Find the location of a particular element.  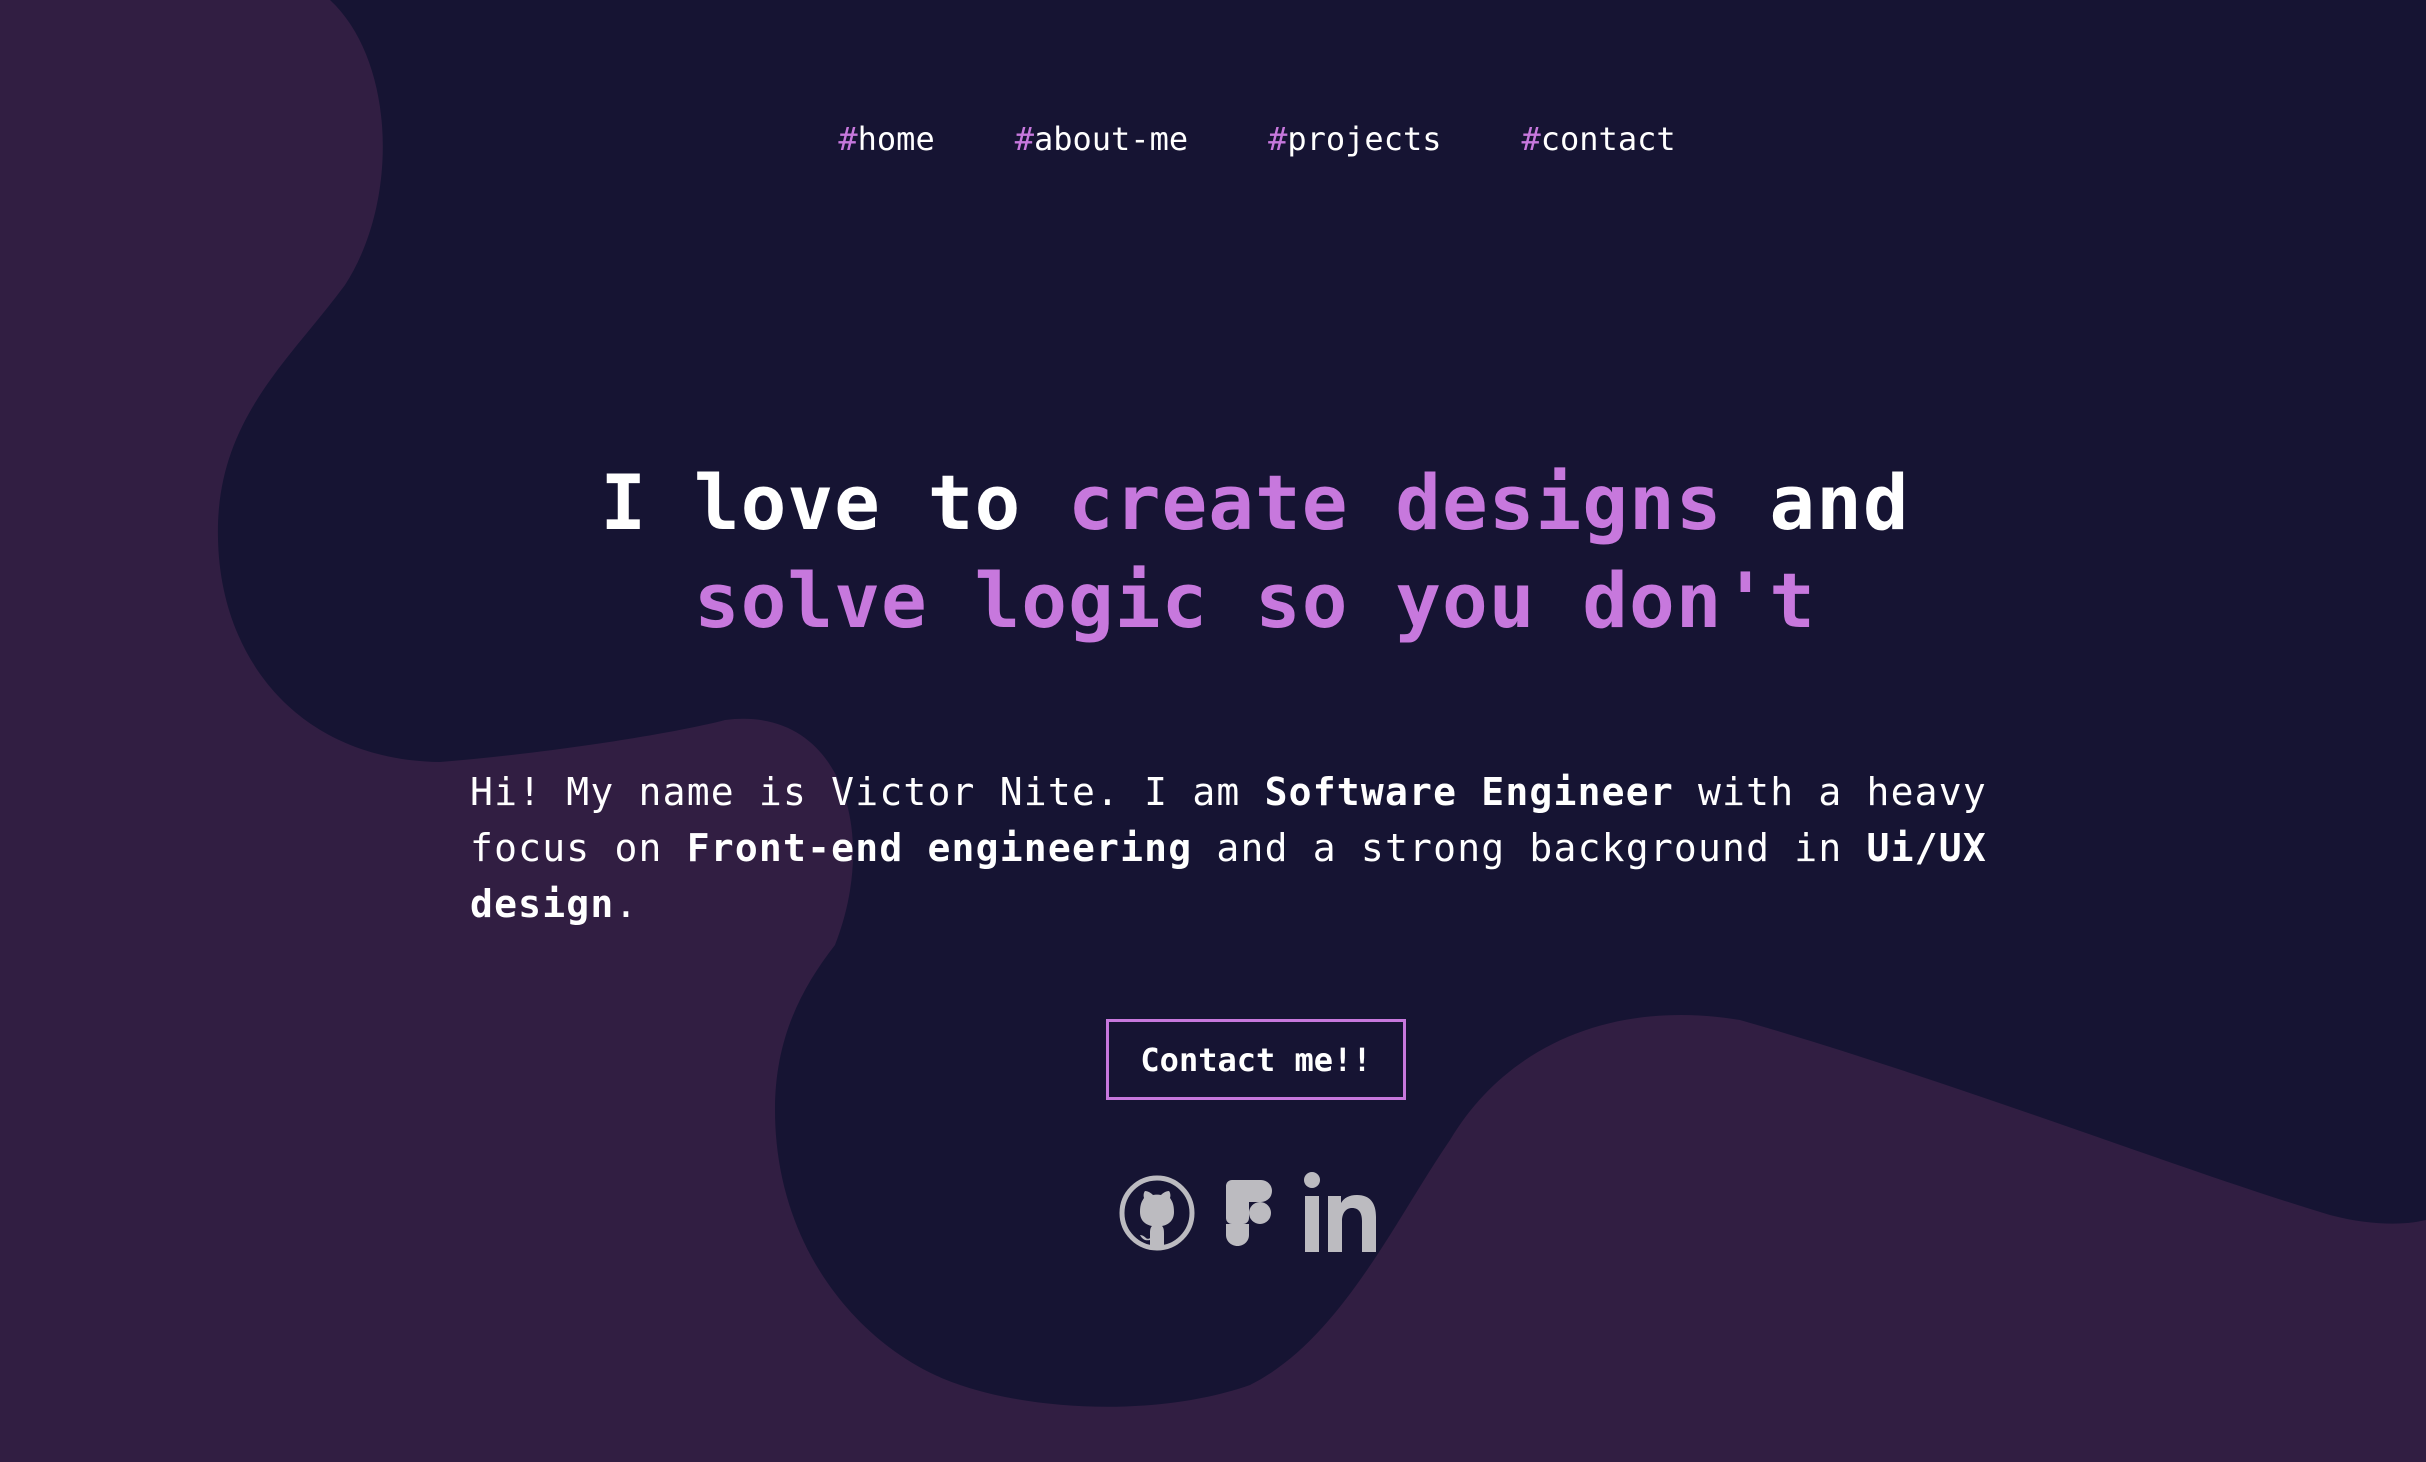

nav-label-about-me: about-me is located at coordinates (1111, 139).